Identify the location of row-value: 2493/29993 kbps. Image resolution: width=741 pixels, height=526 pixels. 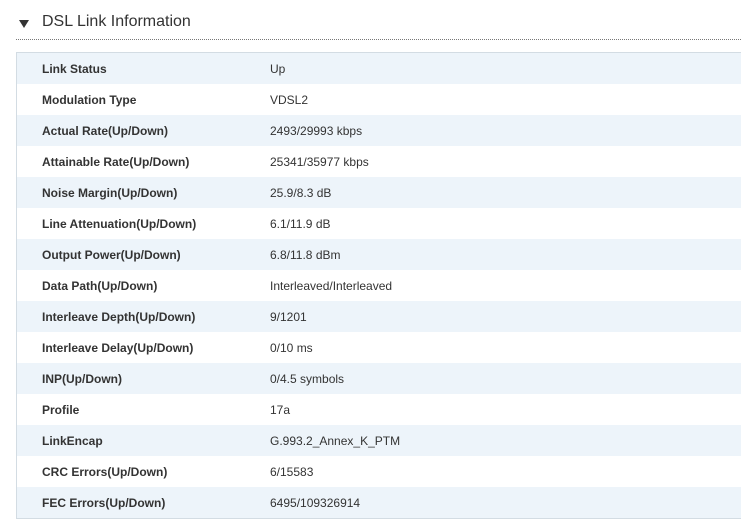
(316, 130).